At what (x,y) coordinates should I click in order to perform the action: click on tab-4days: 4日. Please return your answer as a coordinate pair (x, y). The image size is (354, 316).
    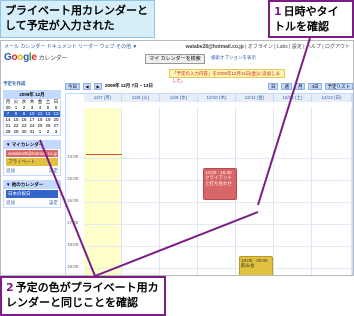
    Looking at the image, I should click on (315, 86).